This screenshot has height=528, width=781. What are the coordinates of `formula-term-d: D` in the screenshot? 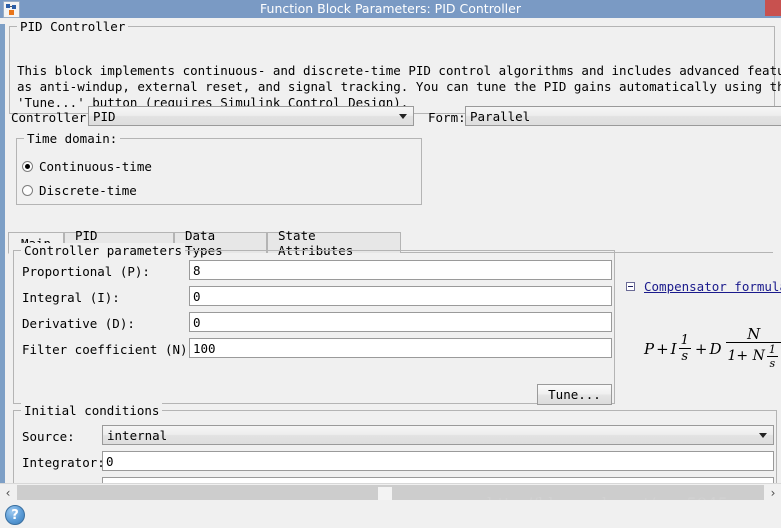 It's located at (715, 348).